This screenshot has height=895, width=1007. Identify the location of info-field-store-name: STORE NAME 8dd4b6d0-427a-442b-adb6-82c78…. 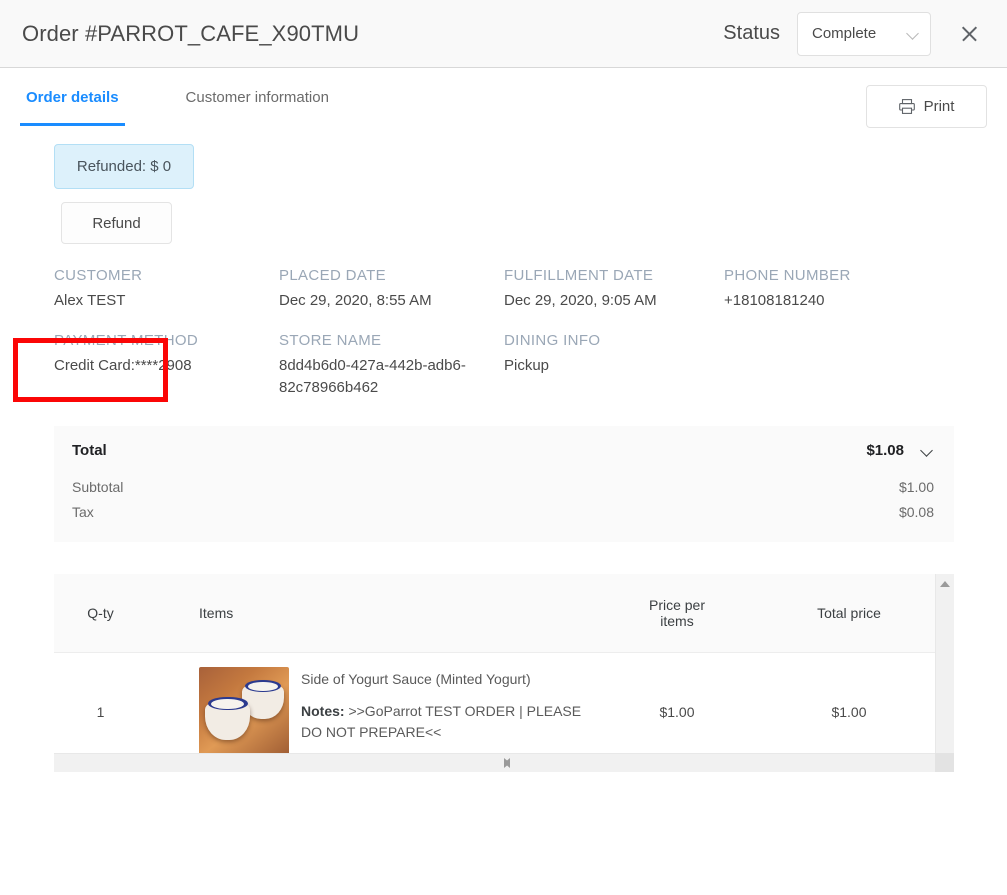
(391, 365).